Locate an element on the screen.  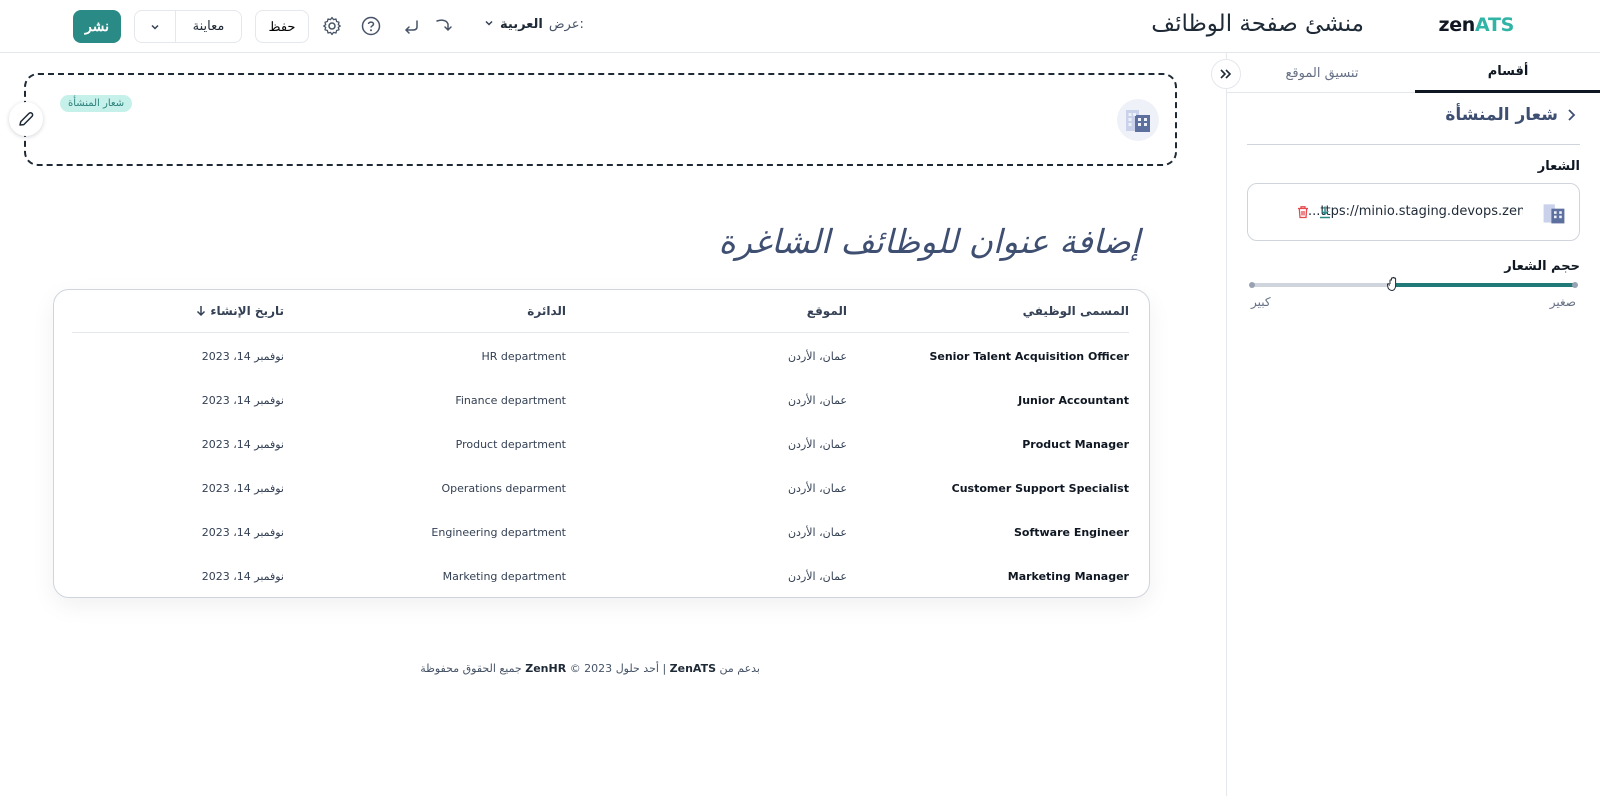
view-language-prefix: عرض: is located at coordinates (566, 24).